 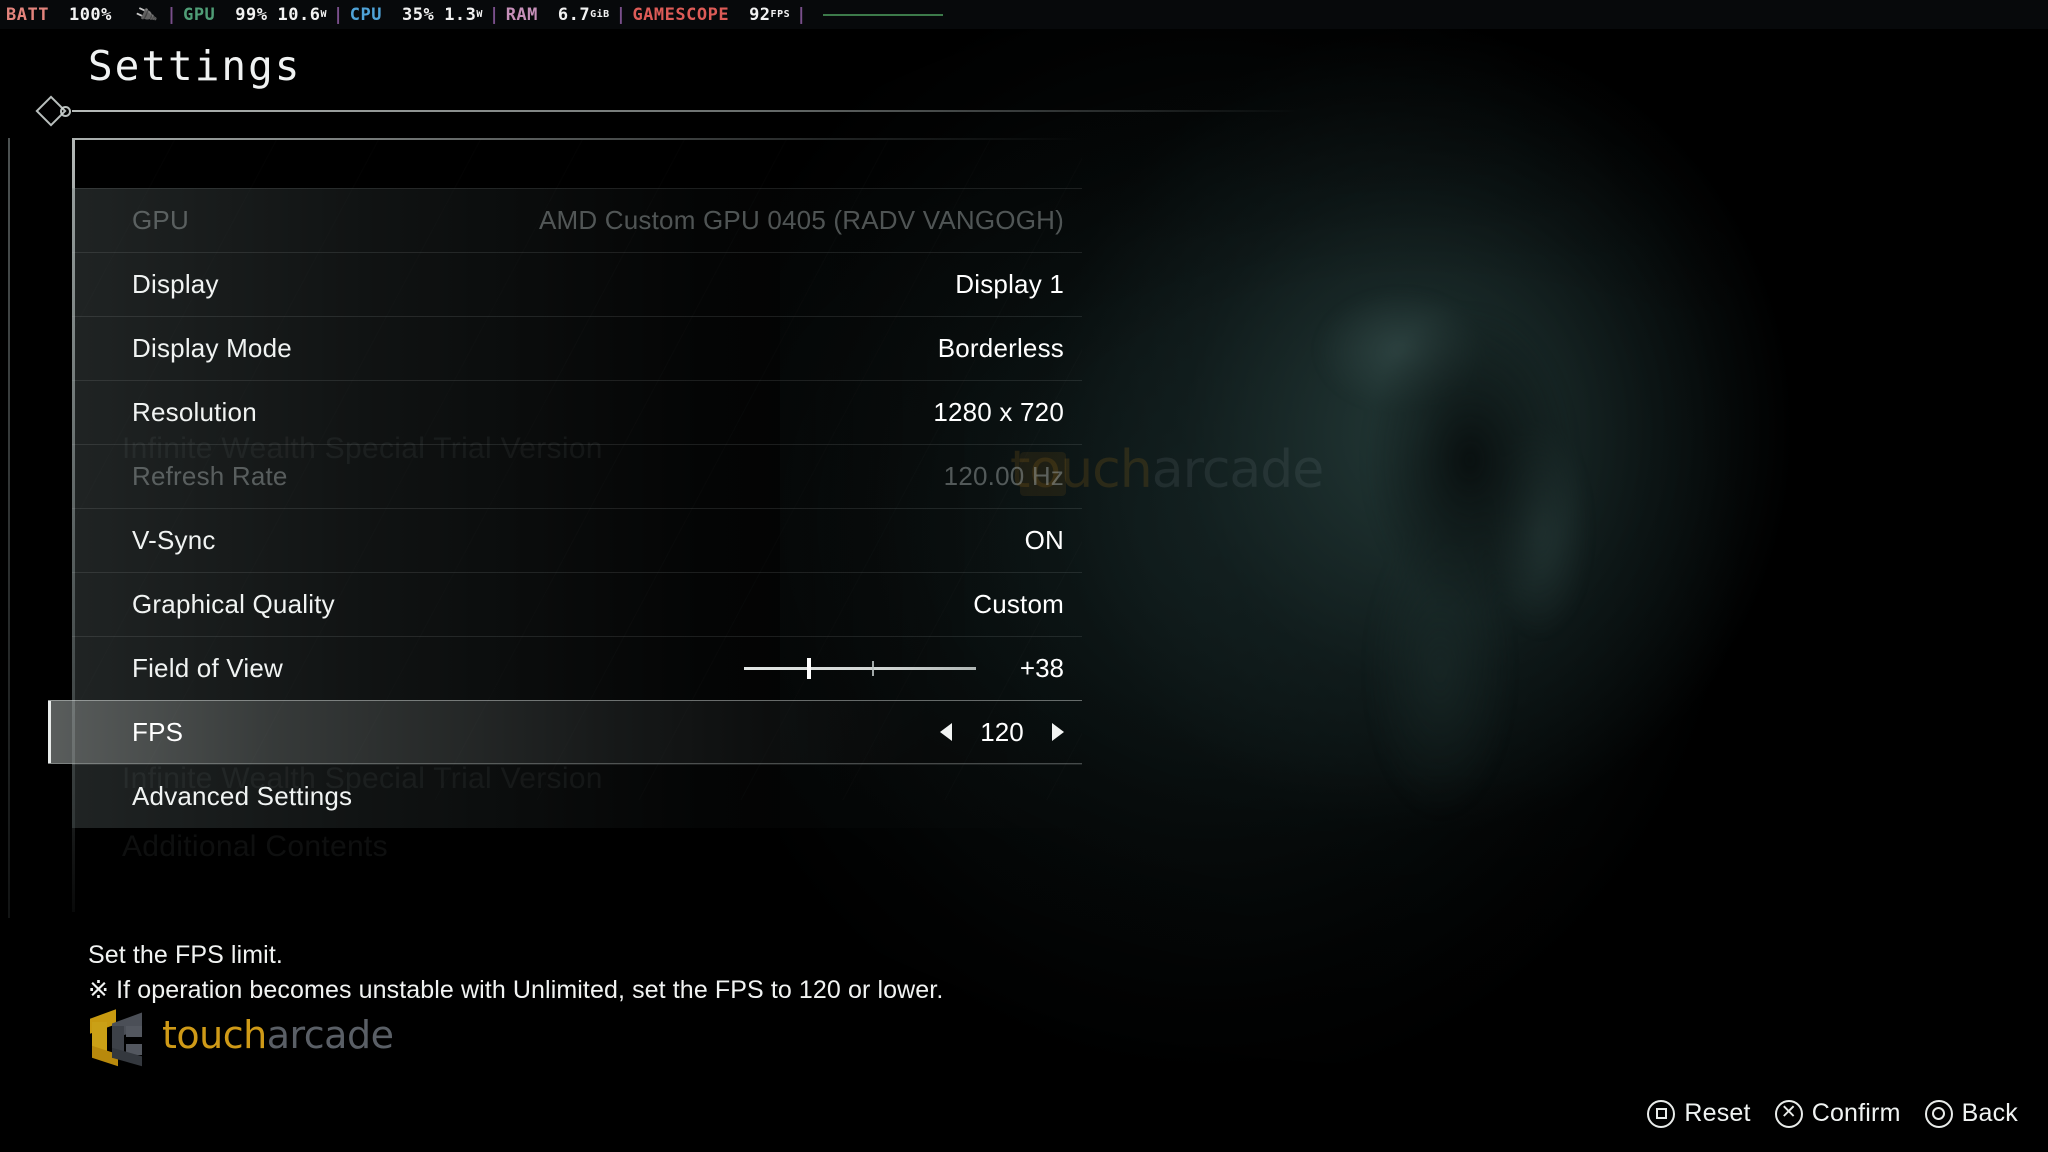 I want to click on header-divider, so click(x=686, y=111).